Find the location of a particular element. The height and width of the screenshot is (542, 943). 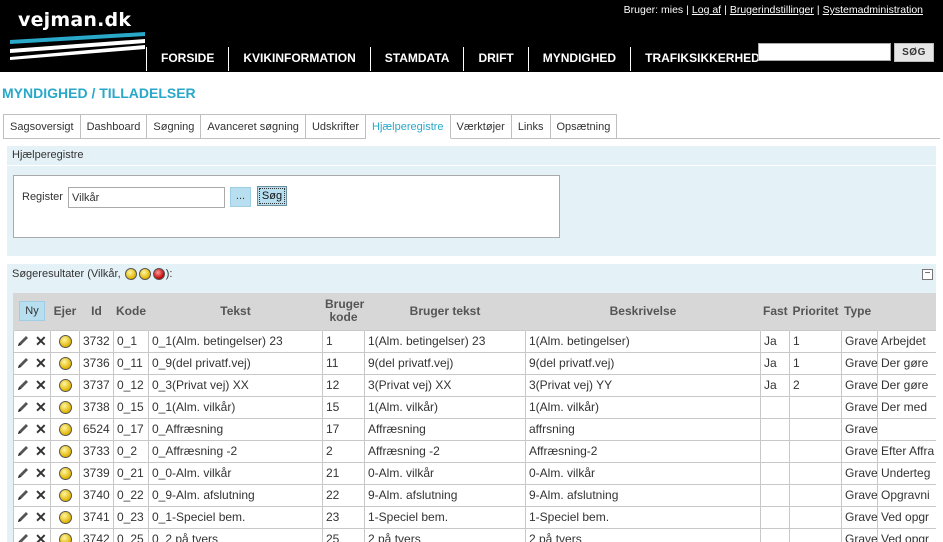

cell-extra is located at coordinates (906, 429).